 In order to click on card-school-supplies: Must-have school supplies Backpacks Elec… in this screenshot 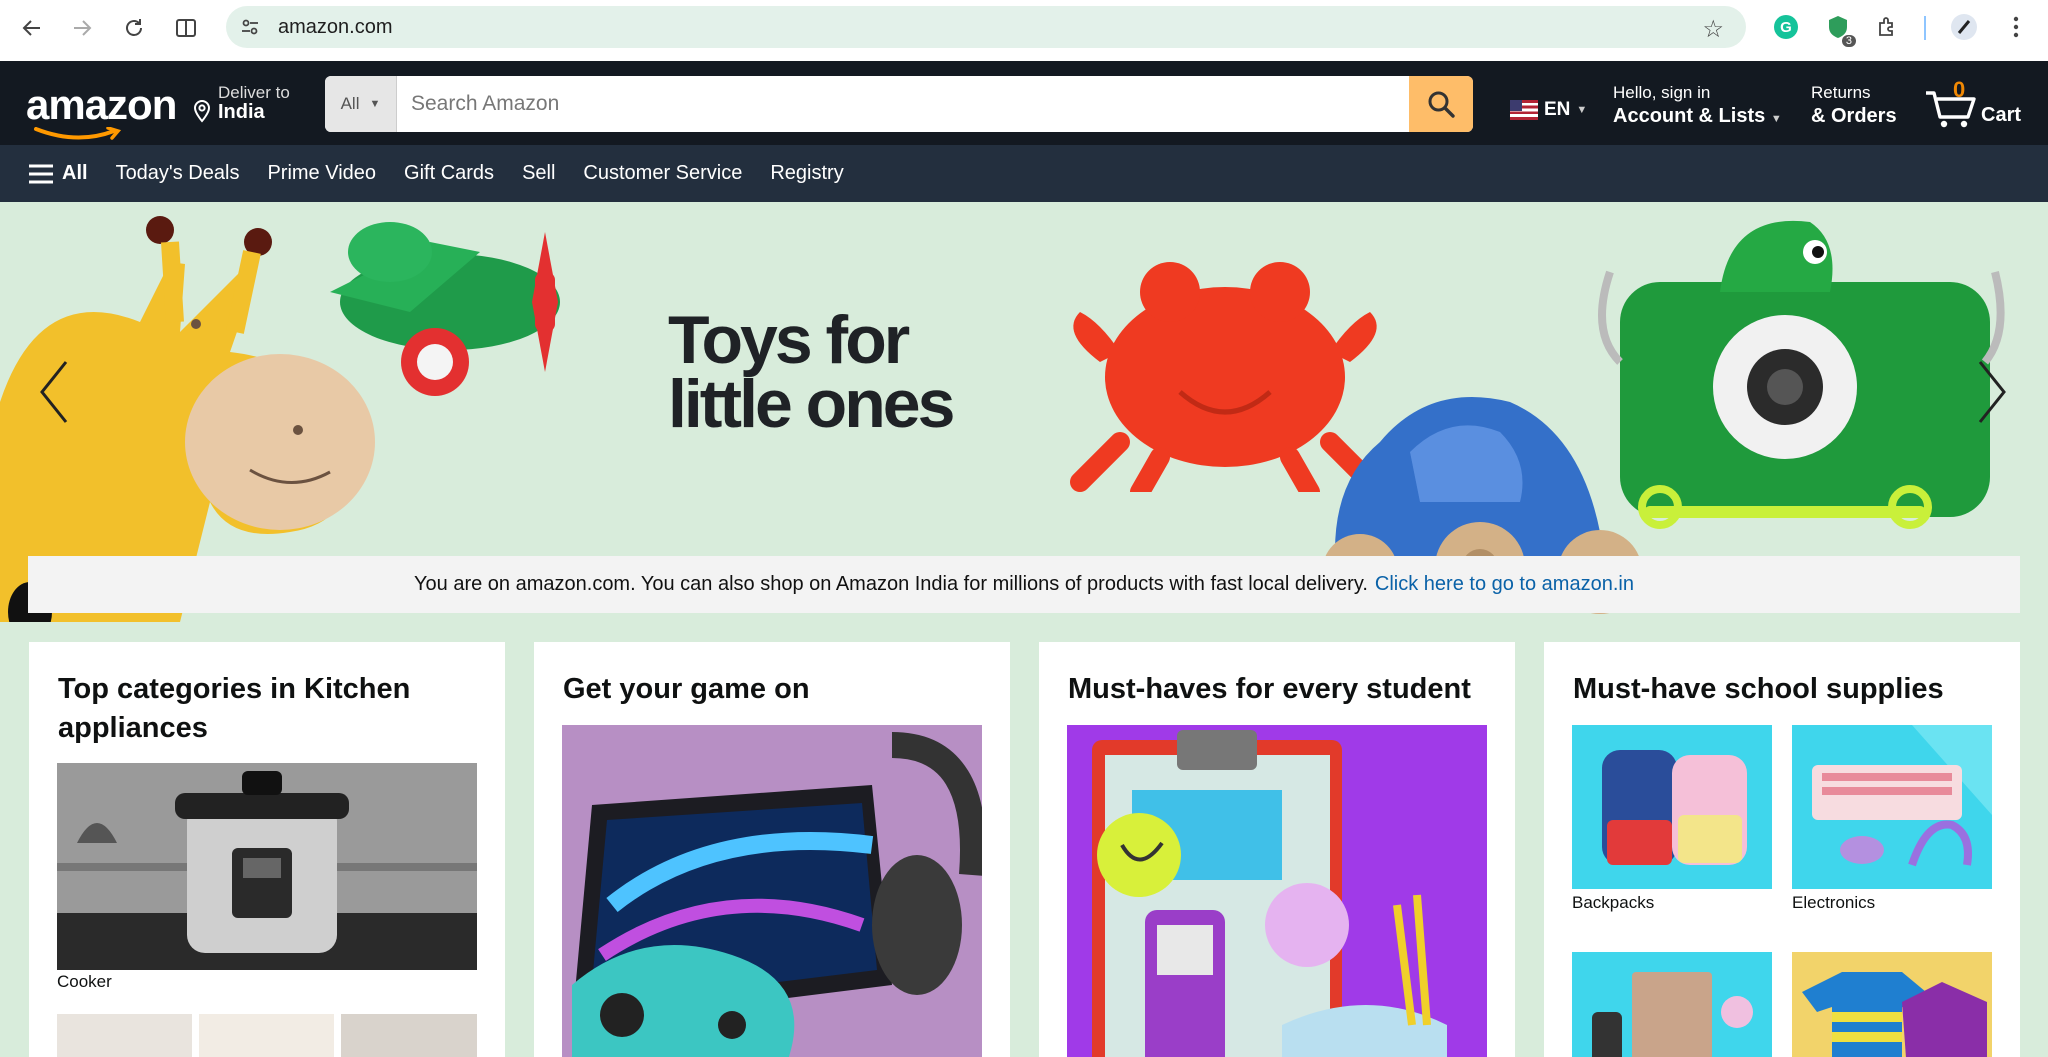, I will do `click(1782, 849)`.